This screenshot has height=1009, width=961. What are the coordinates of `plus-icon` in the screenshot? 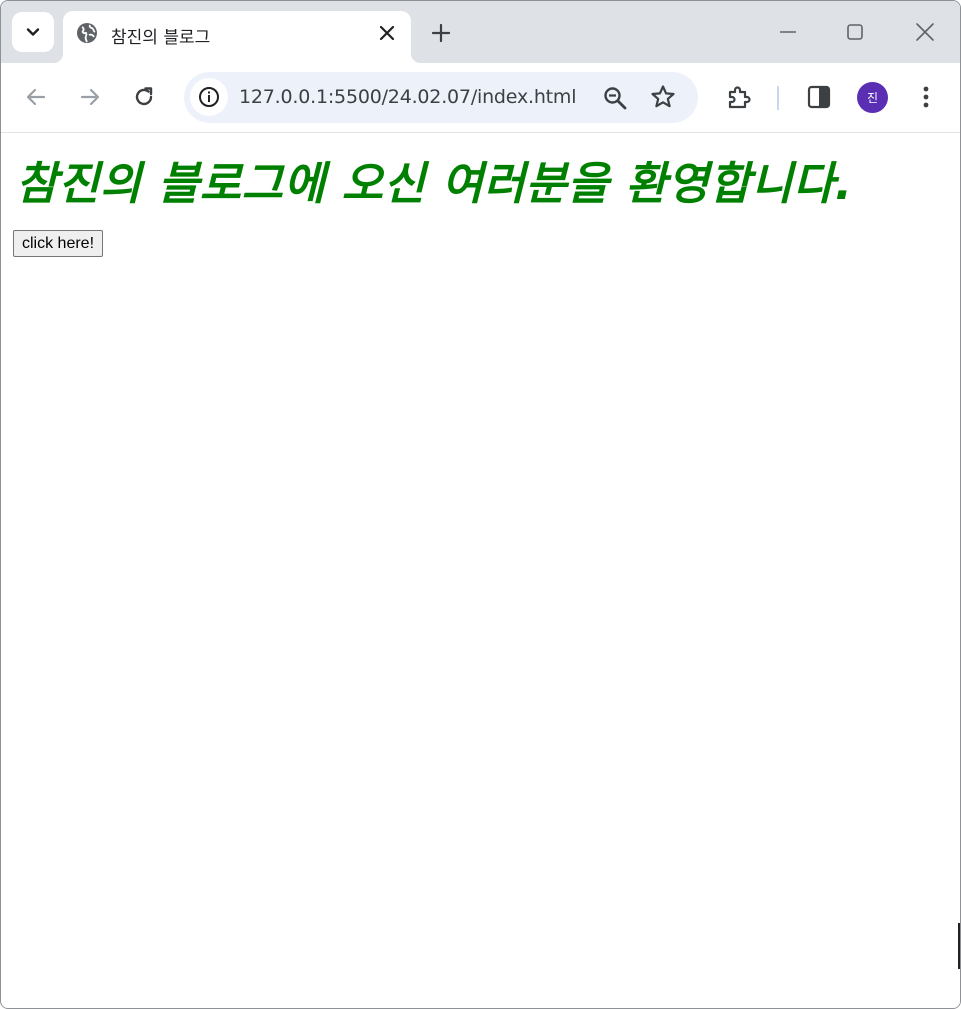 It's located at (441, 33).